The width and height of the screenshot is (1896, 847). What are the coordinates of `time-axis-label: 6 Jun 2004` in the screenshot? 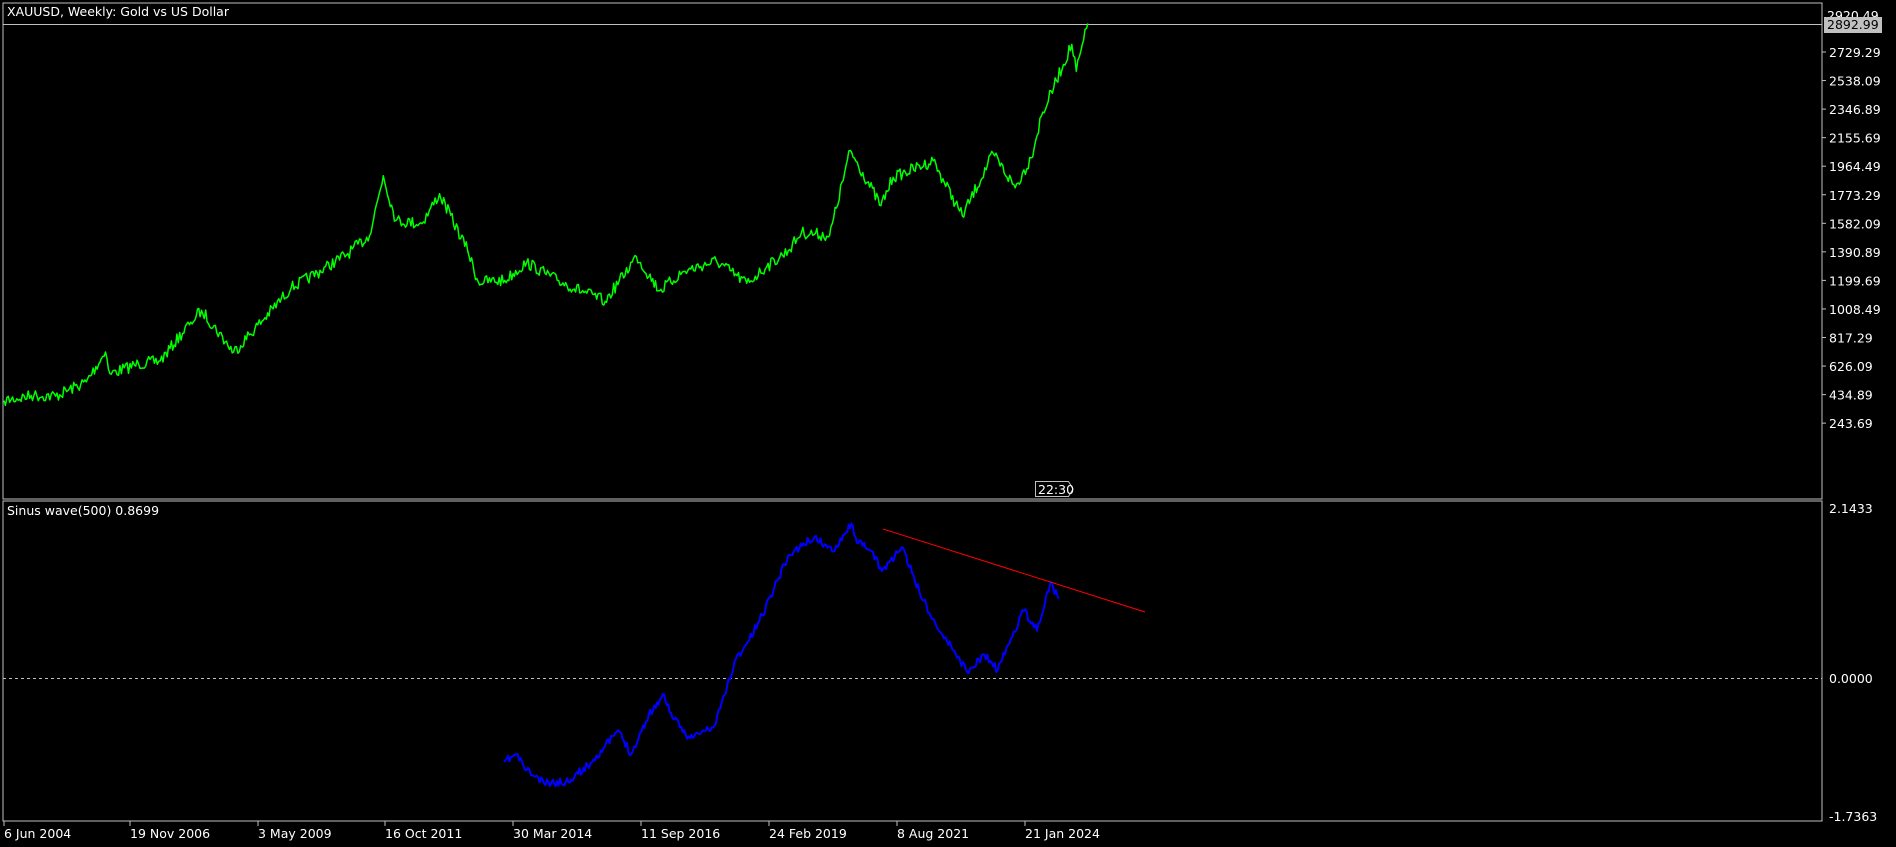 It's located at (37, 833).